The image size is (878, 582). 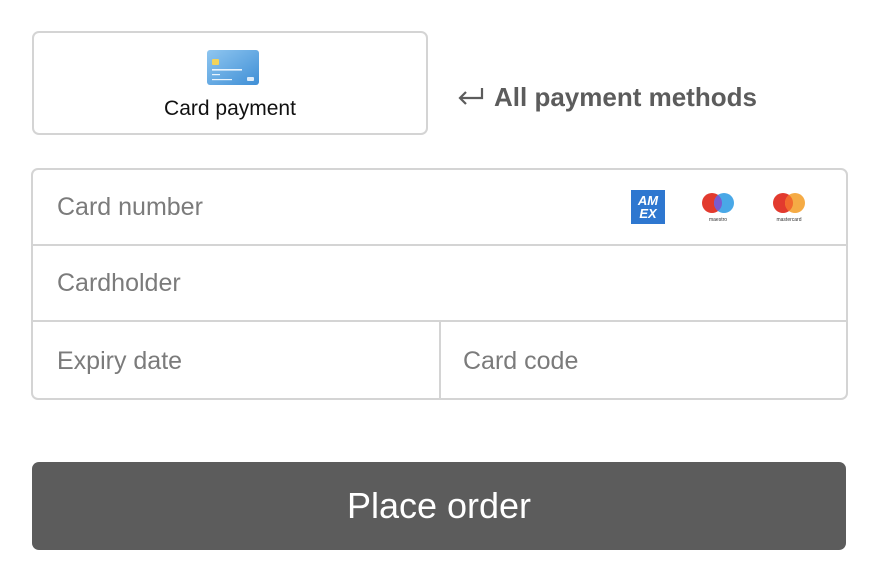 What do you see at coordinates (789, 208) in the screenshot?
I see `mastercard-icon: mastercard` at bounding box center [789, 208].